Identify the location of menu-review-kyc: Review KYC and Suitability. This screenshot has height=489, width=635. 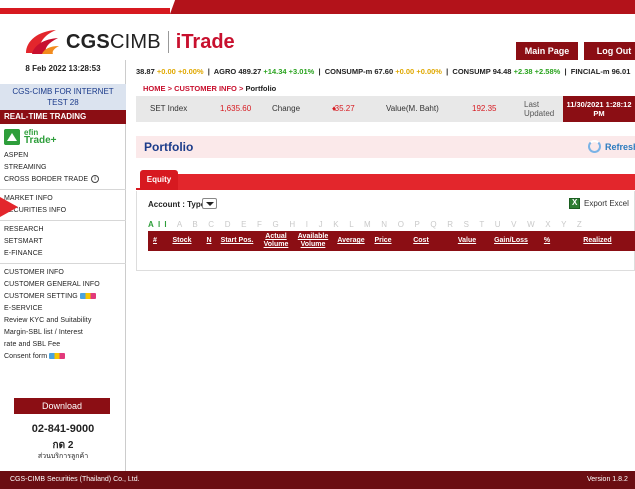
(63, 321).